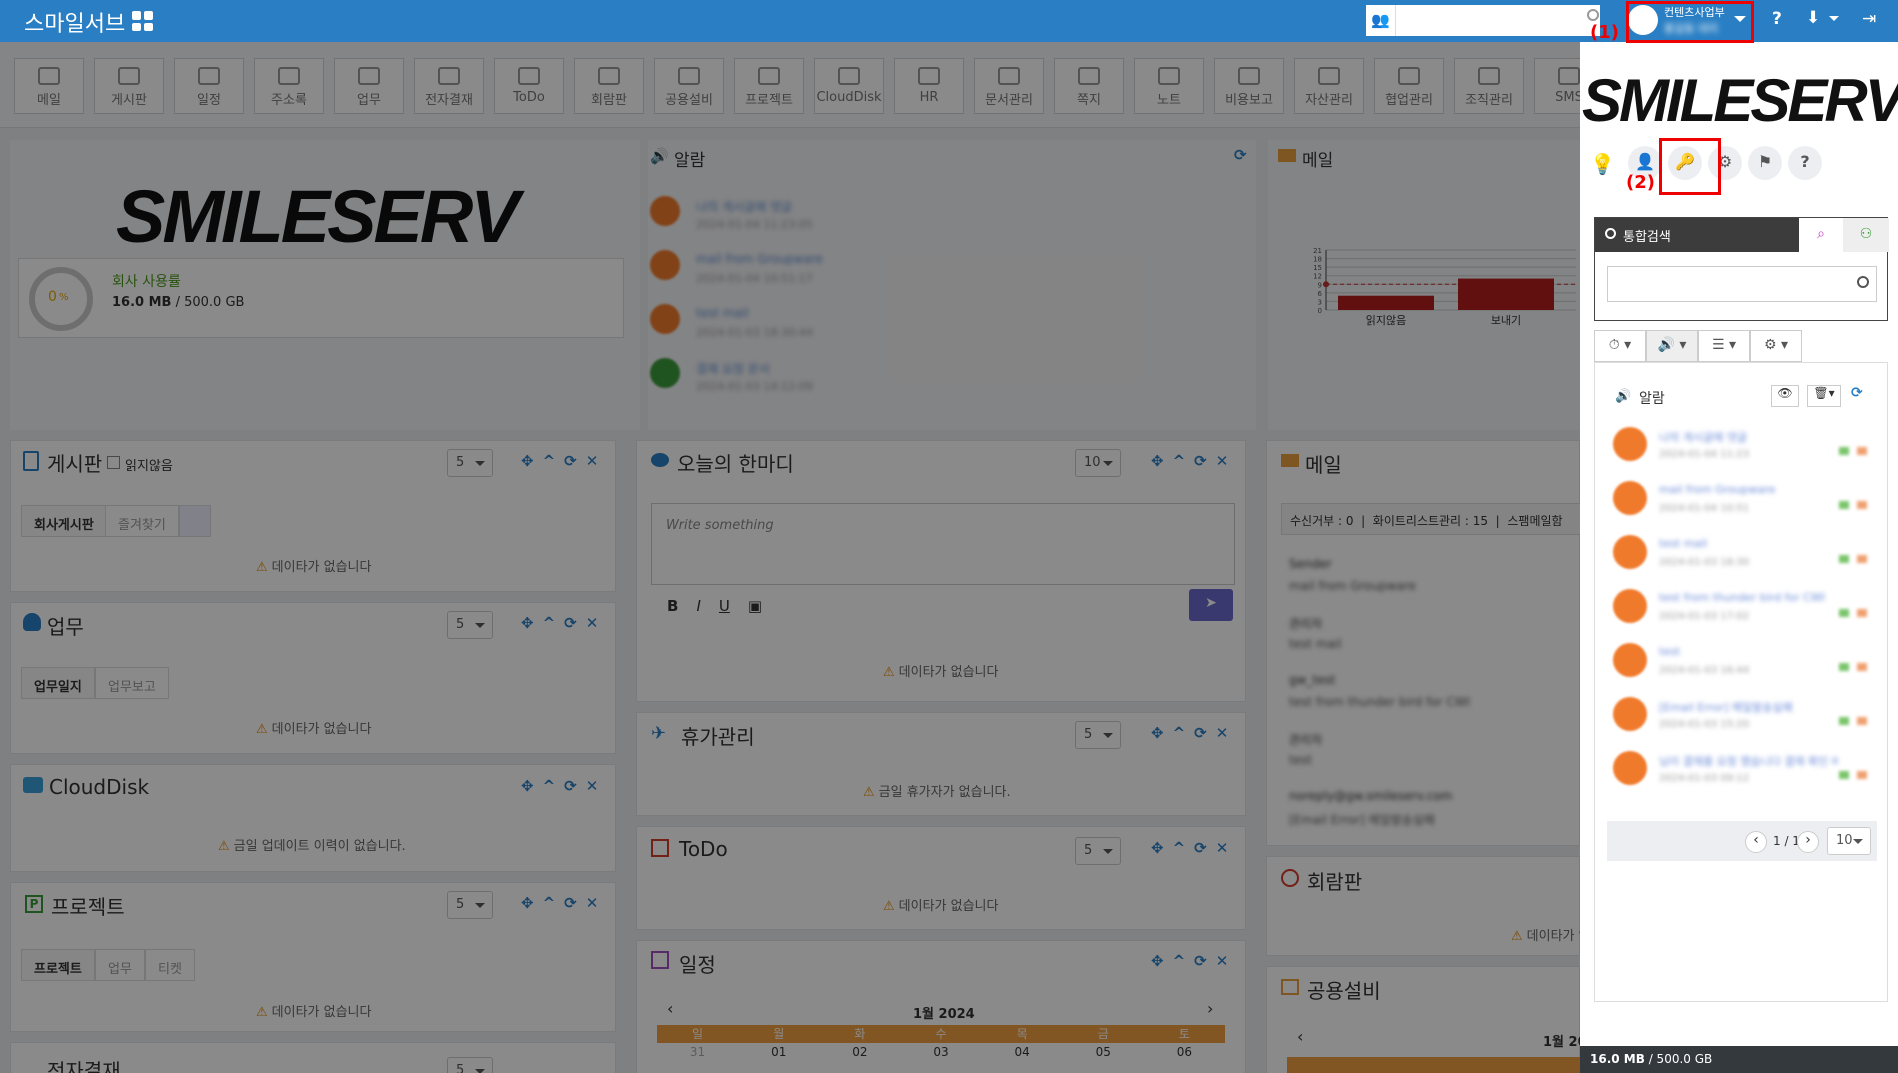  Describe the element at coordinates (1620, 346) in the screenshot. I see `history-filter-button: ⏱ ▾` at that location.